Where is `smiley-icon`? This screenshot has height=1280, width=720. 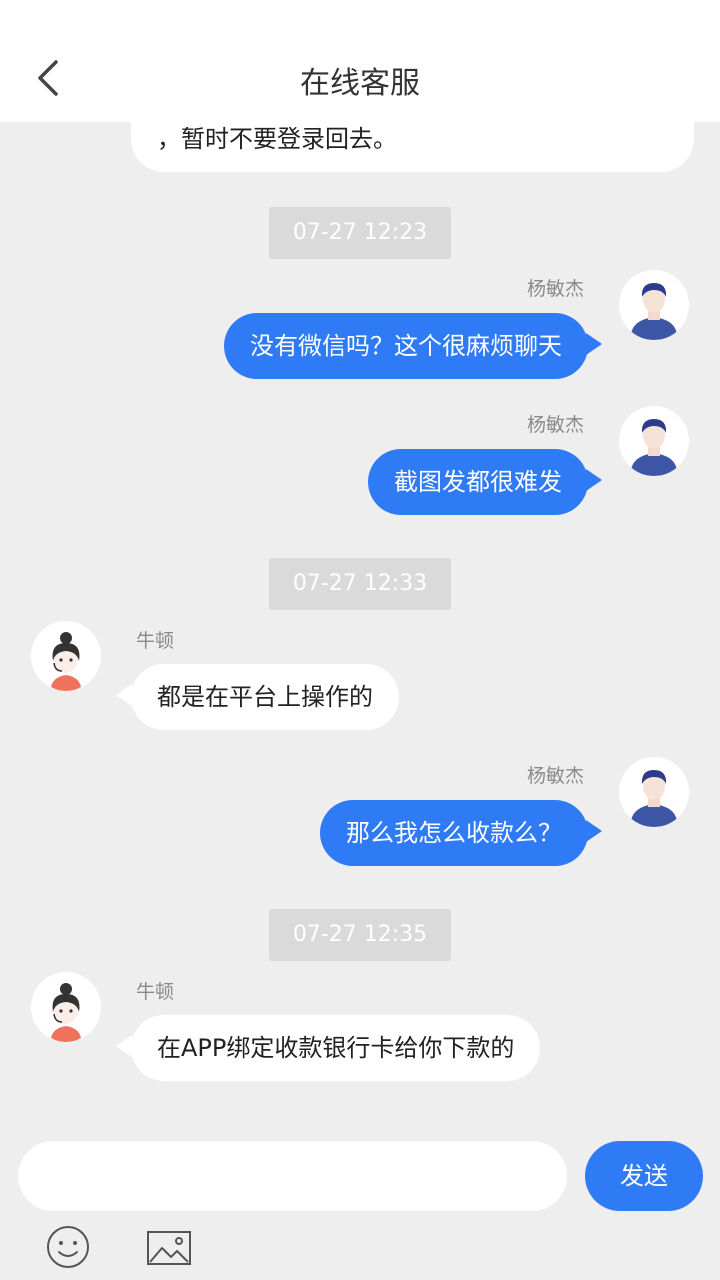 smiley-icon is located at coordinates (68, 1247).